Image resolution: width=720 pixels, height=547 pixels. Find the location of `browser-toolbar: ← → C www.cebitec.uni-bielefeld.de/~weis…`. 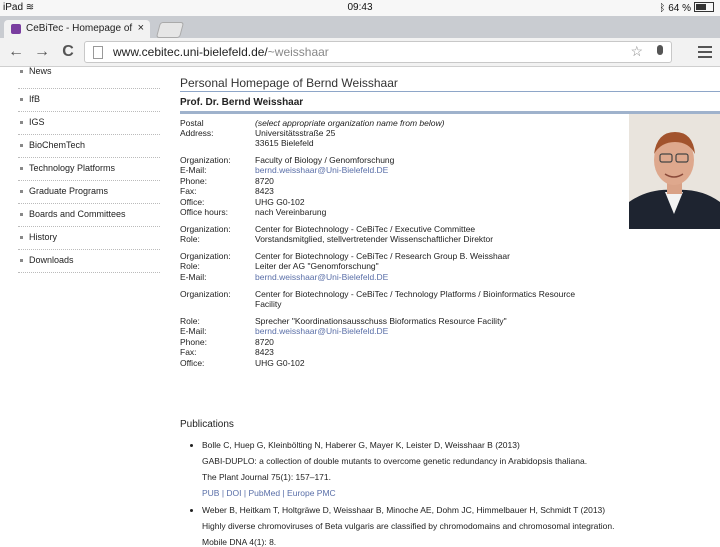

browser-toolbar: ← → C www.cebitec.uni-bielefeld.de/~weis… is located at coordinates (360, 52).